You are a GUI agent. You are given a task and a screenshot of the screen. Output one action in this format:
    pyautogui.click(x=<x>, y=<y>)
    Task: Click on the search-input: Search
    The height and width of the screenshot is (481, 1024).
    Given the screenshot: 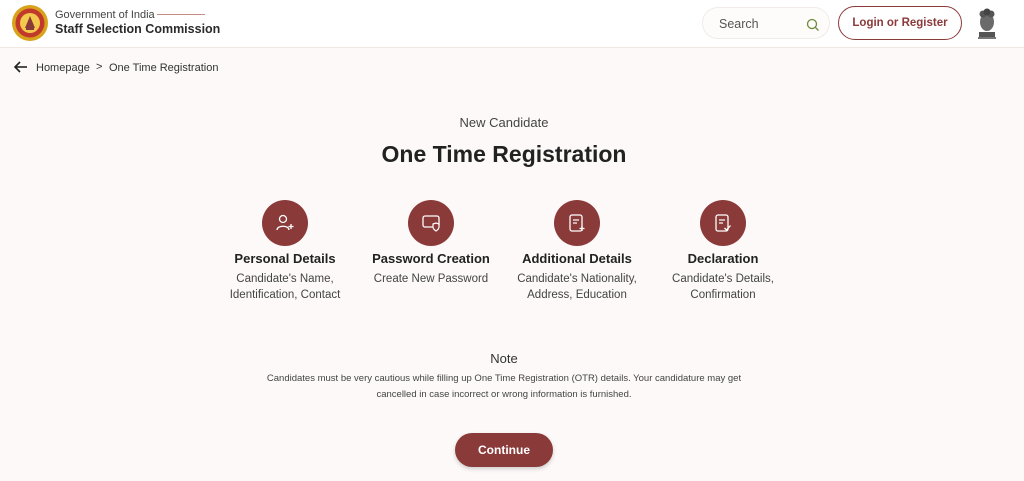 What is the action you would take?
    pyautogui.click(x=739, y=24)
    